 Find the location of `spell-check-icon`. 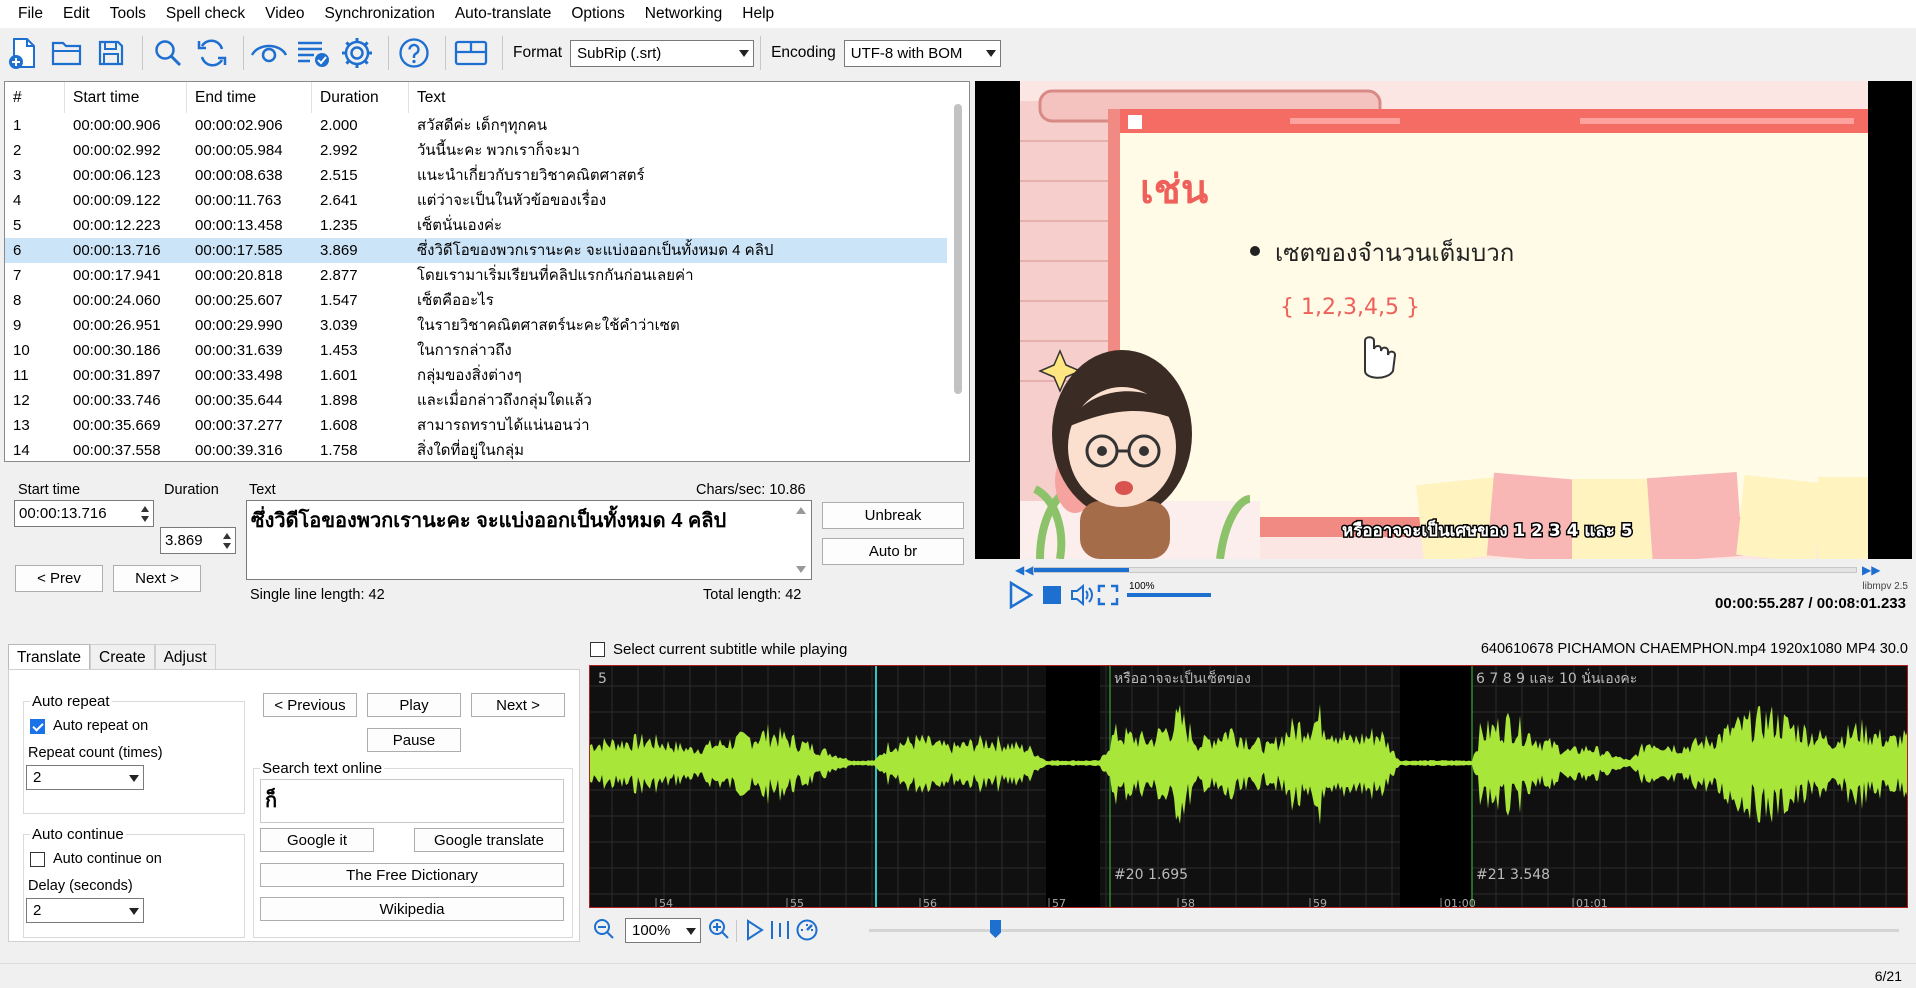

spell-check-icon is located at coordinates (313, 53).